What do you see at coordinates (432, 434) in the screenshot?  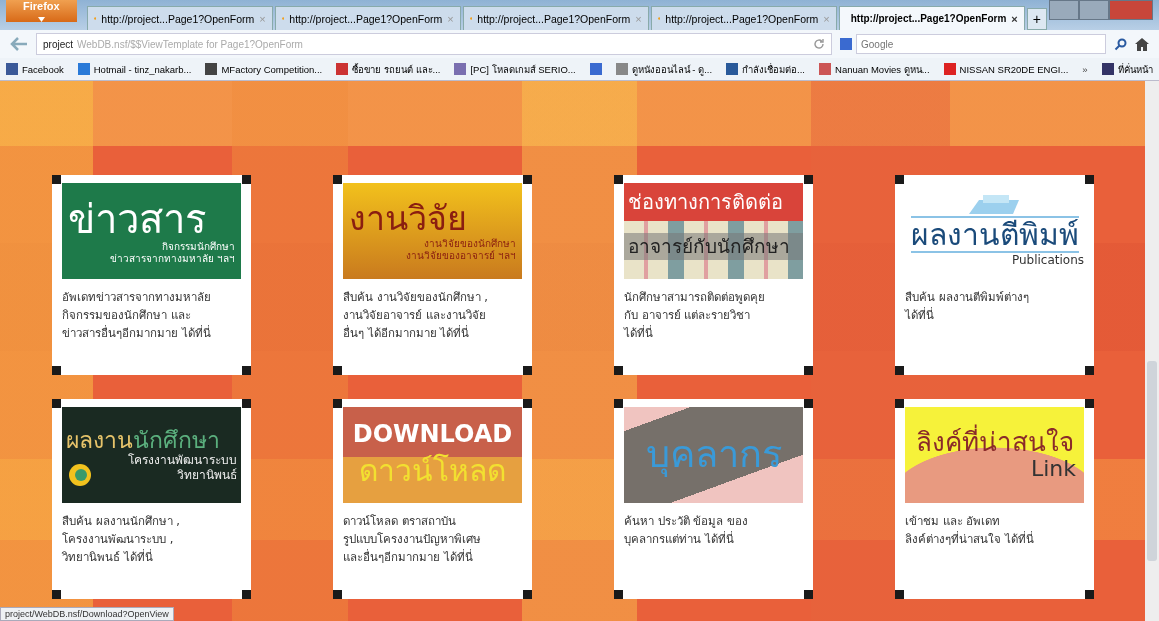 I see `banner-title: DOWNLOAD` at bounding box center [432, 434].